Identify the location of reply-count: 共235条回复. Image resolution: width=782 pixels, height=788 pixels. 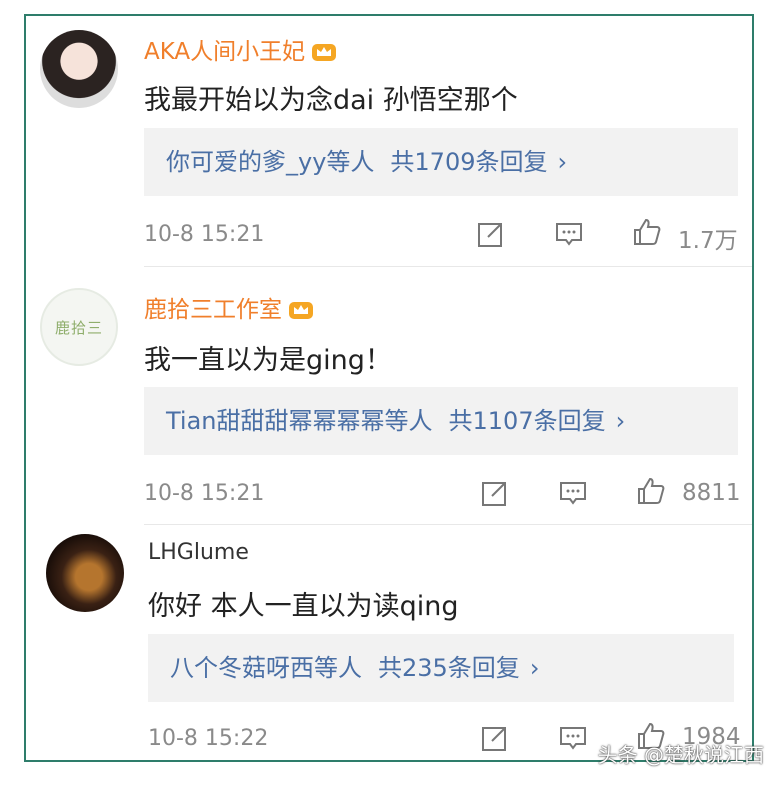
(449, 668).